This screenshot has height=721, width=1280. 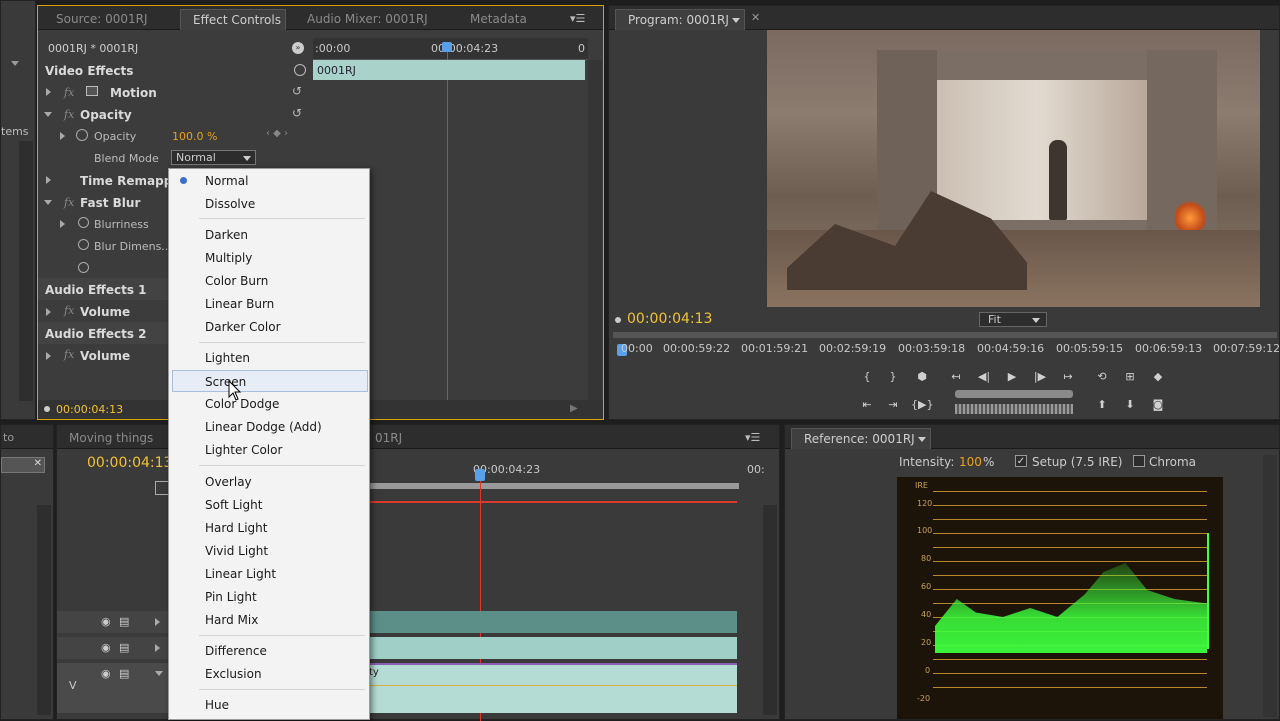 I want to click on step-back-icon: ◀|, so click(x=984, y=377).